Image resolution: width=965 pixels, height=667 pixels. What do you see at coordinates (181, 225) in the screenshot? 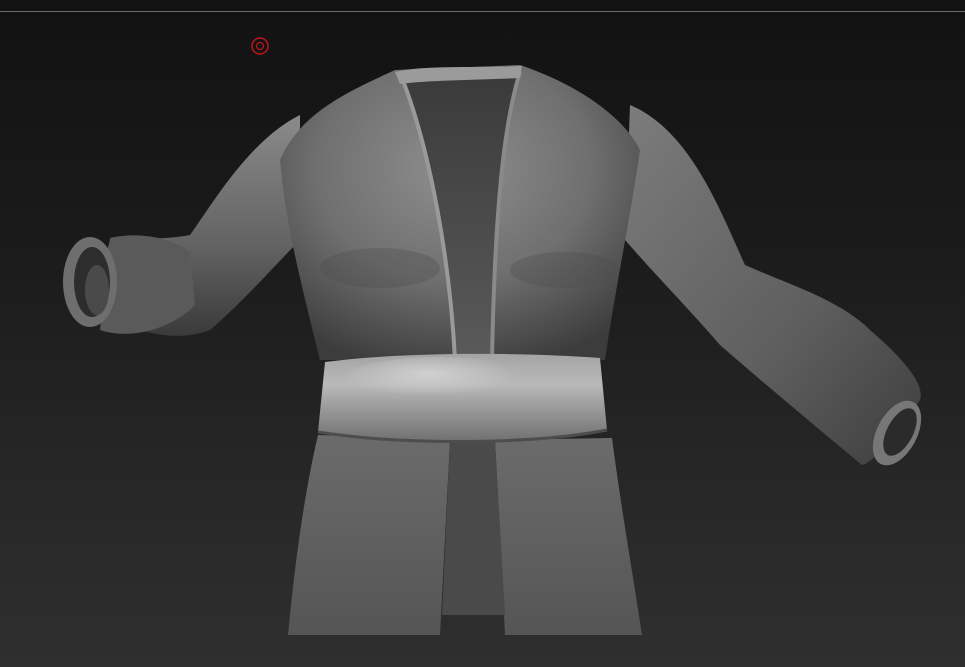
I see `left-sleeve` at bounding box center [181, 225].